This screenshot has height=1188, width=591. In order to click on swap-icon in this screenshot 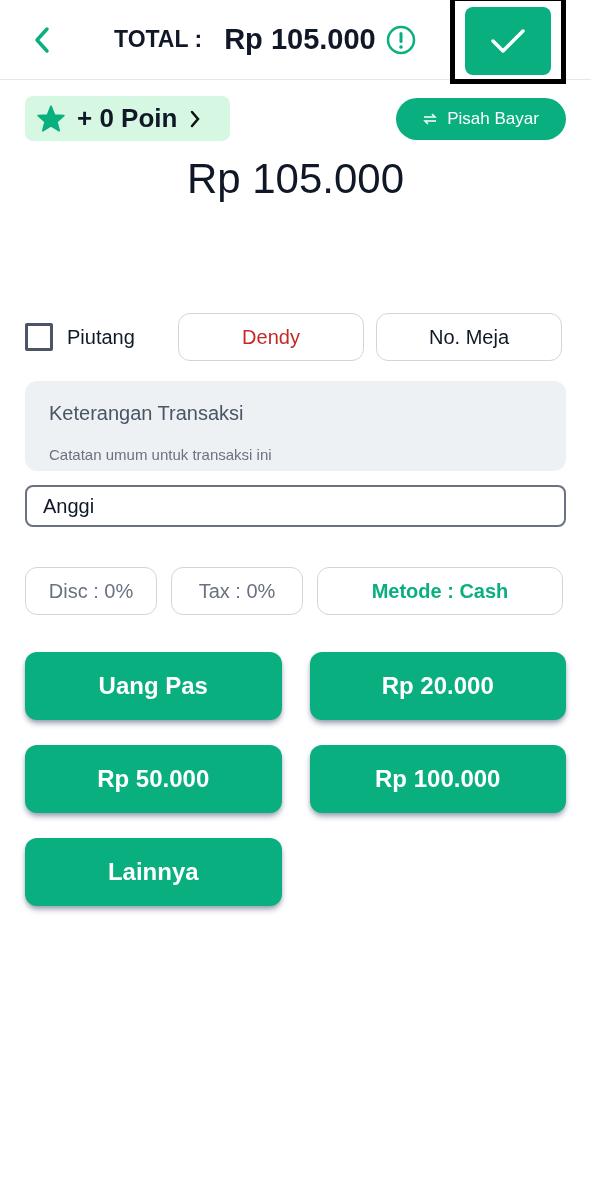, I will do `click(430, 118)`.